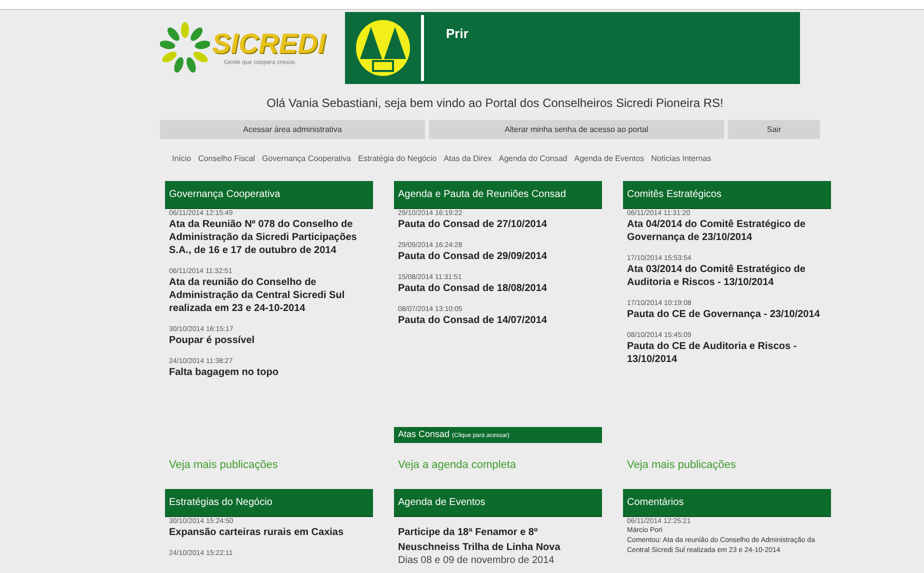 This screenshot has height=573, width=924. Describe the element at coordinates (498, 194) in the screenshot. I see `panel-header: Agenda e Pauta de Reuniões Consad` at that location.